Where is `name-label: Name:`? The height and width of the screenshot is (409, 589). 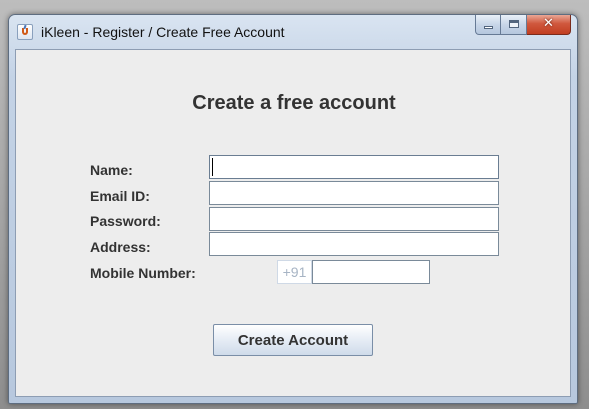
name-label: Name: is located at coordinates (111, 170).